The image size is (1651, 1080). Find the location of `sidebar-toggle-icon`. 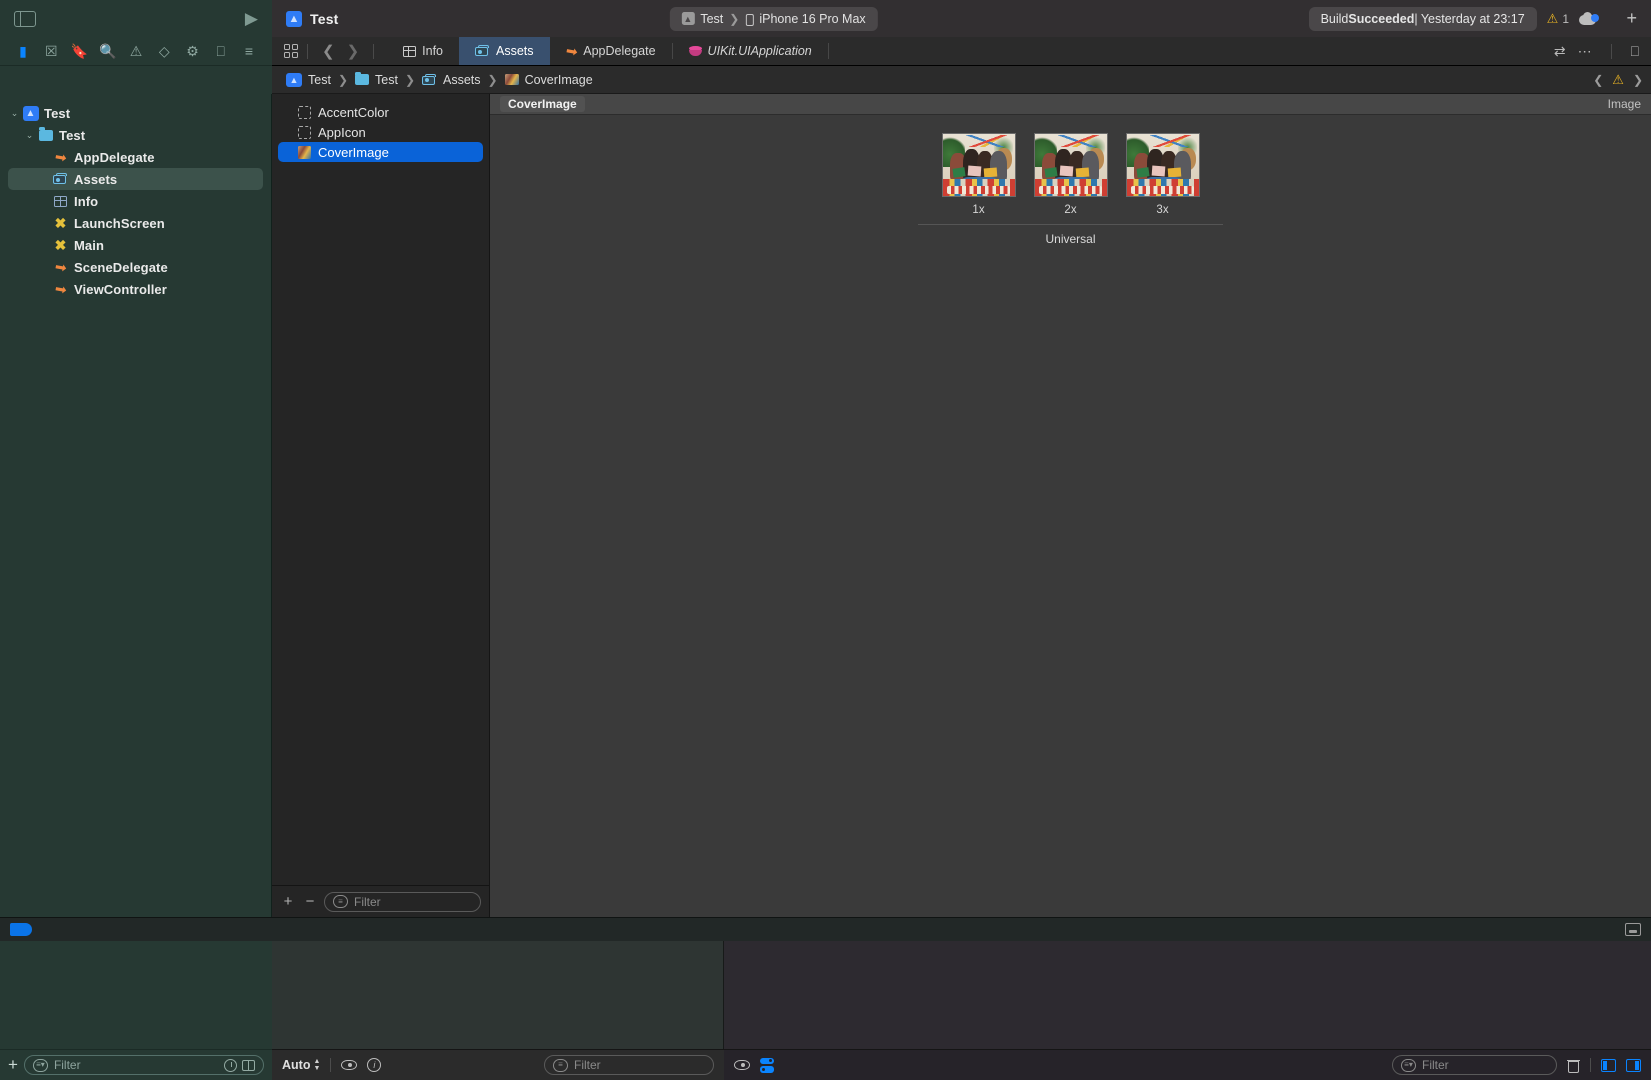

sidebar-toggle-icon is located at coordinates (25, 18).